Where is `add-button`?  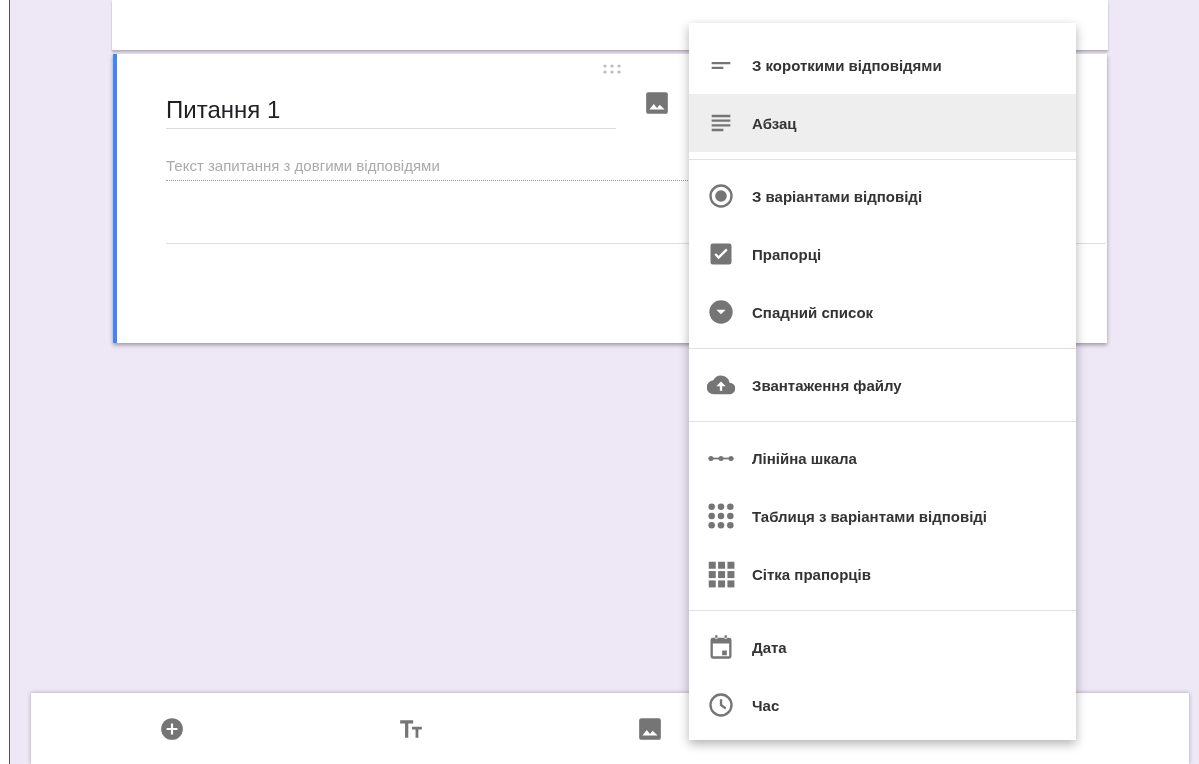 add-button is located at coordinates (172, 728).